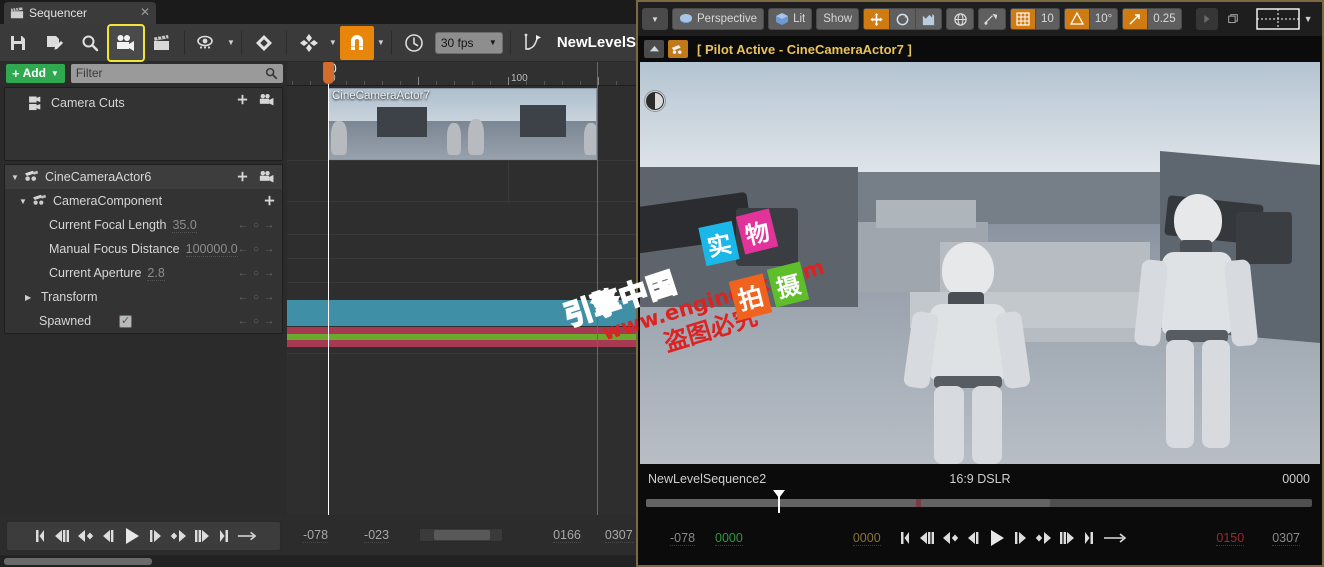 The image size is (1324, 567). Describe the element at coordinates (567, 535) in the screenshot. I see `range-in-end: 0166` at that location.